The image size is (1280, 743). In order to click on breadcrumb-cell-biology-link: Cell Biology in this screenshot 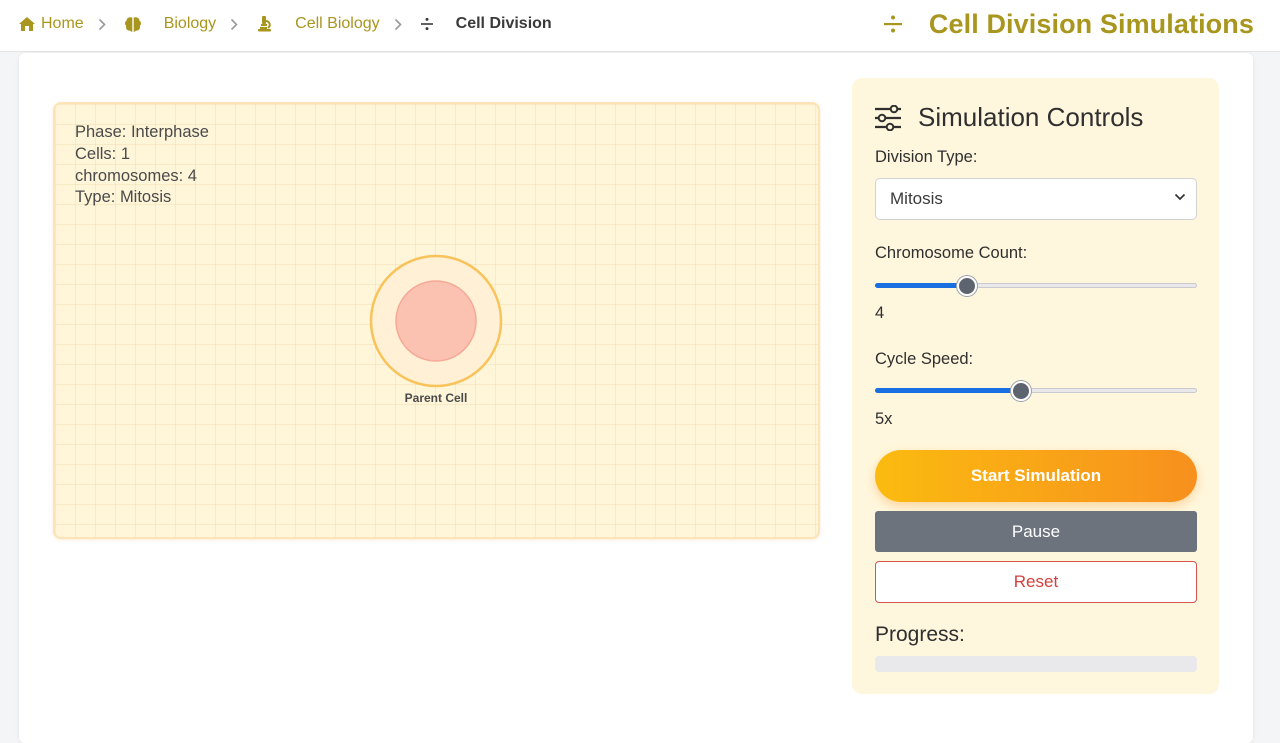, I will do `click(318, 24)`.